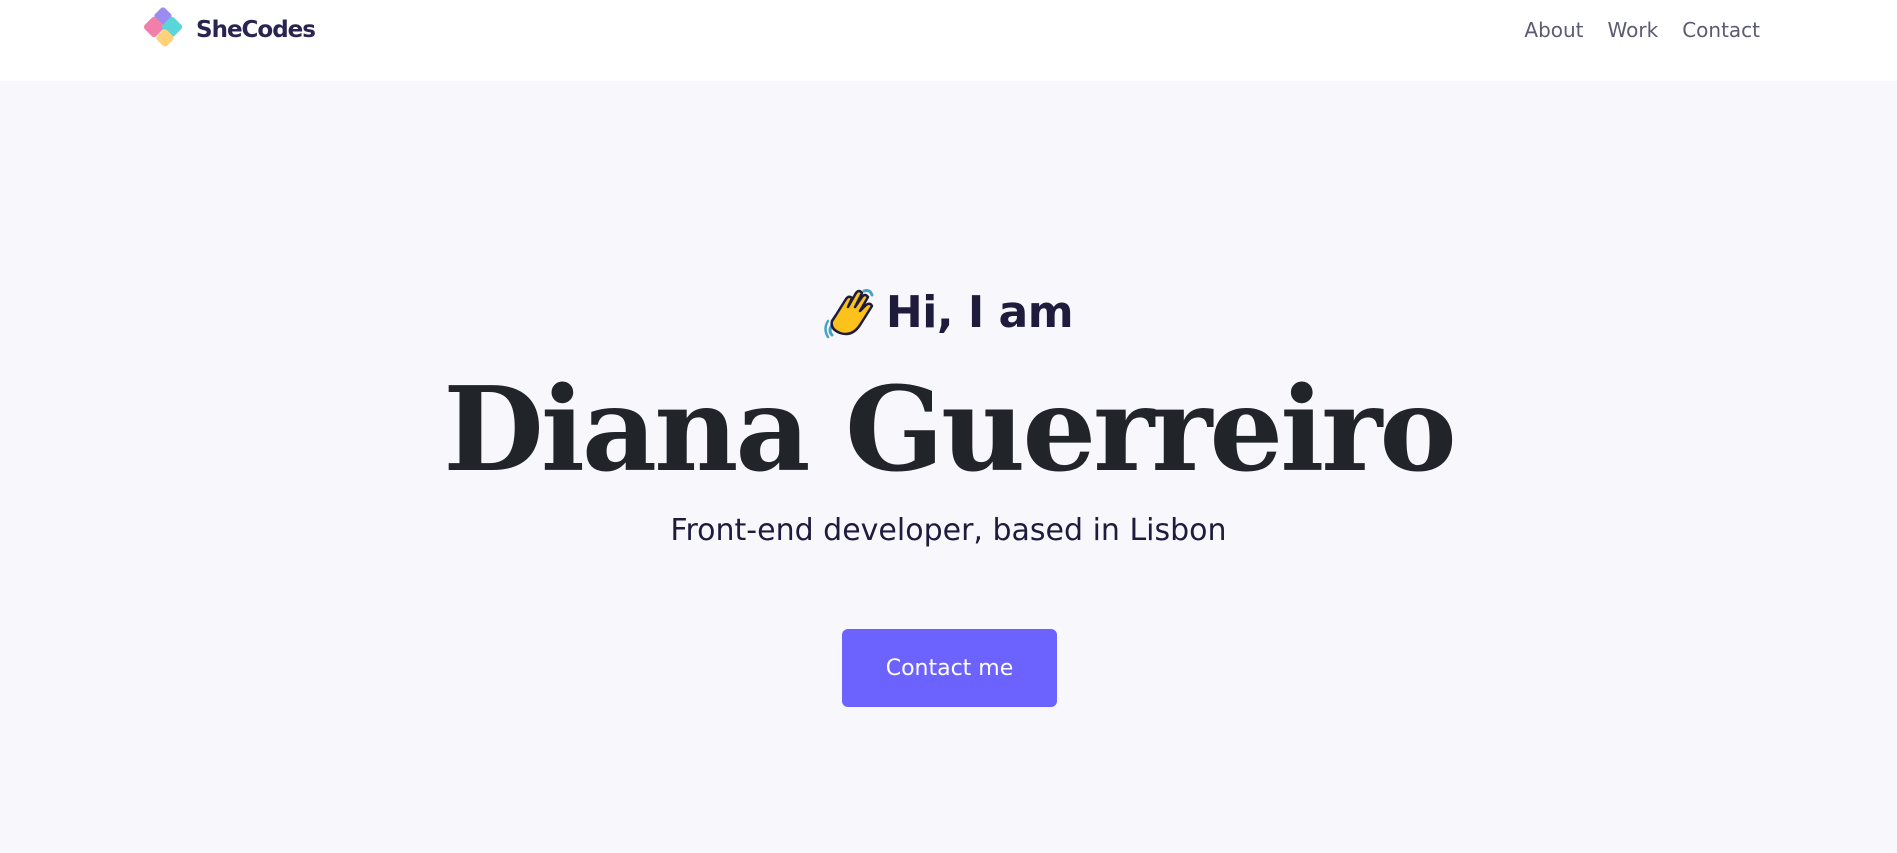  Describe the element at coordinates (1633, 30) in the screenshot. I see `nav-link-work: Work` at that location.